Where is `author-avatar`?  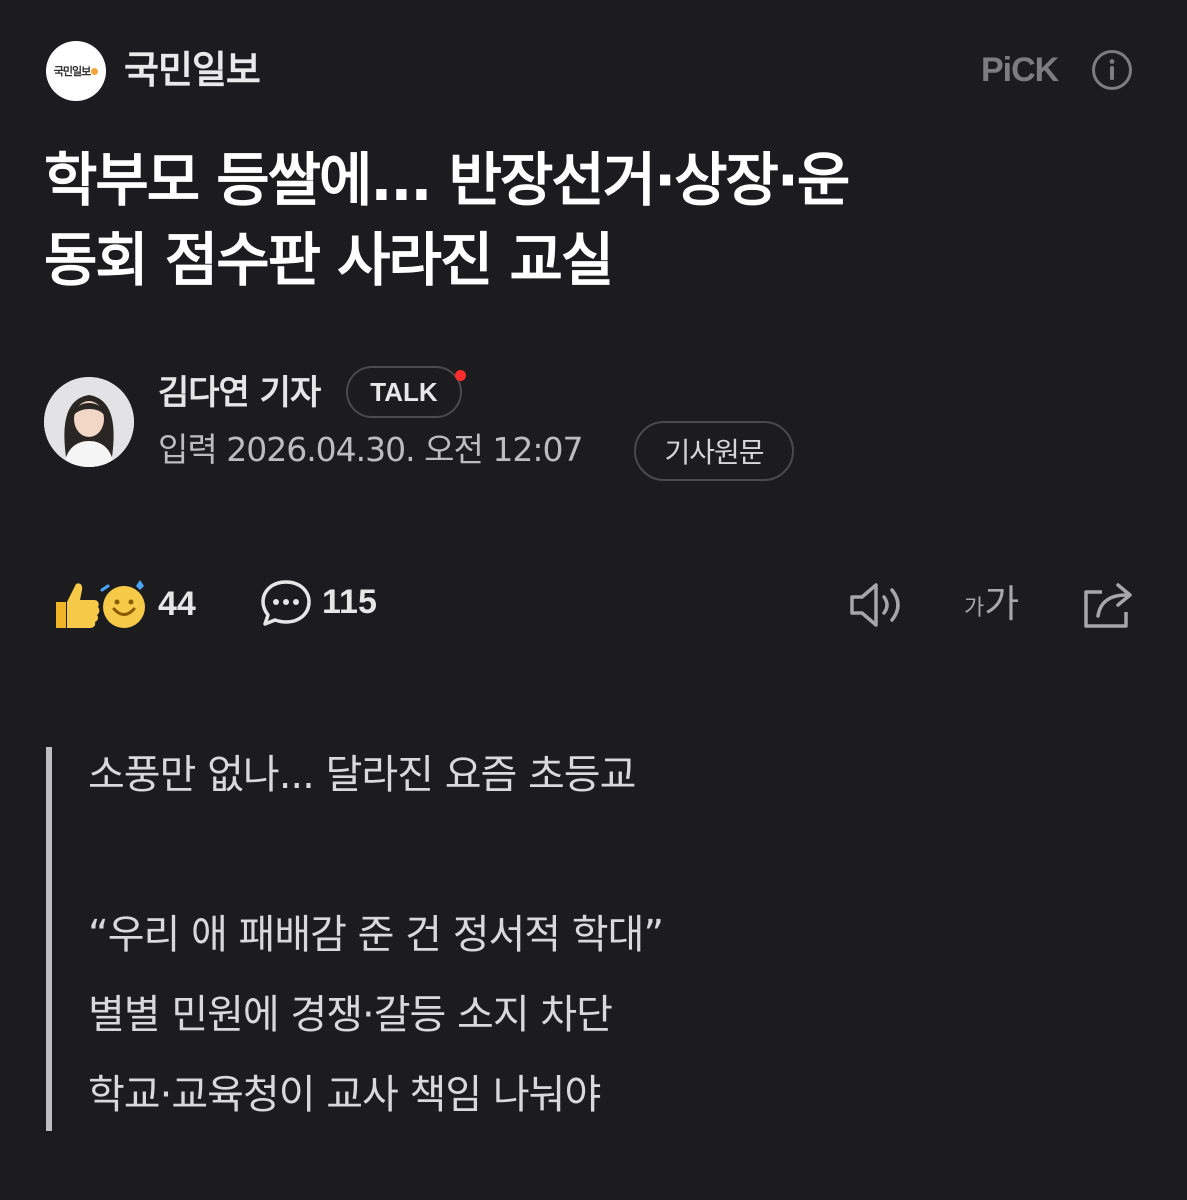 author-avatar is located at coordinates (89, 422).